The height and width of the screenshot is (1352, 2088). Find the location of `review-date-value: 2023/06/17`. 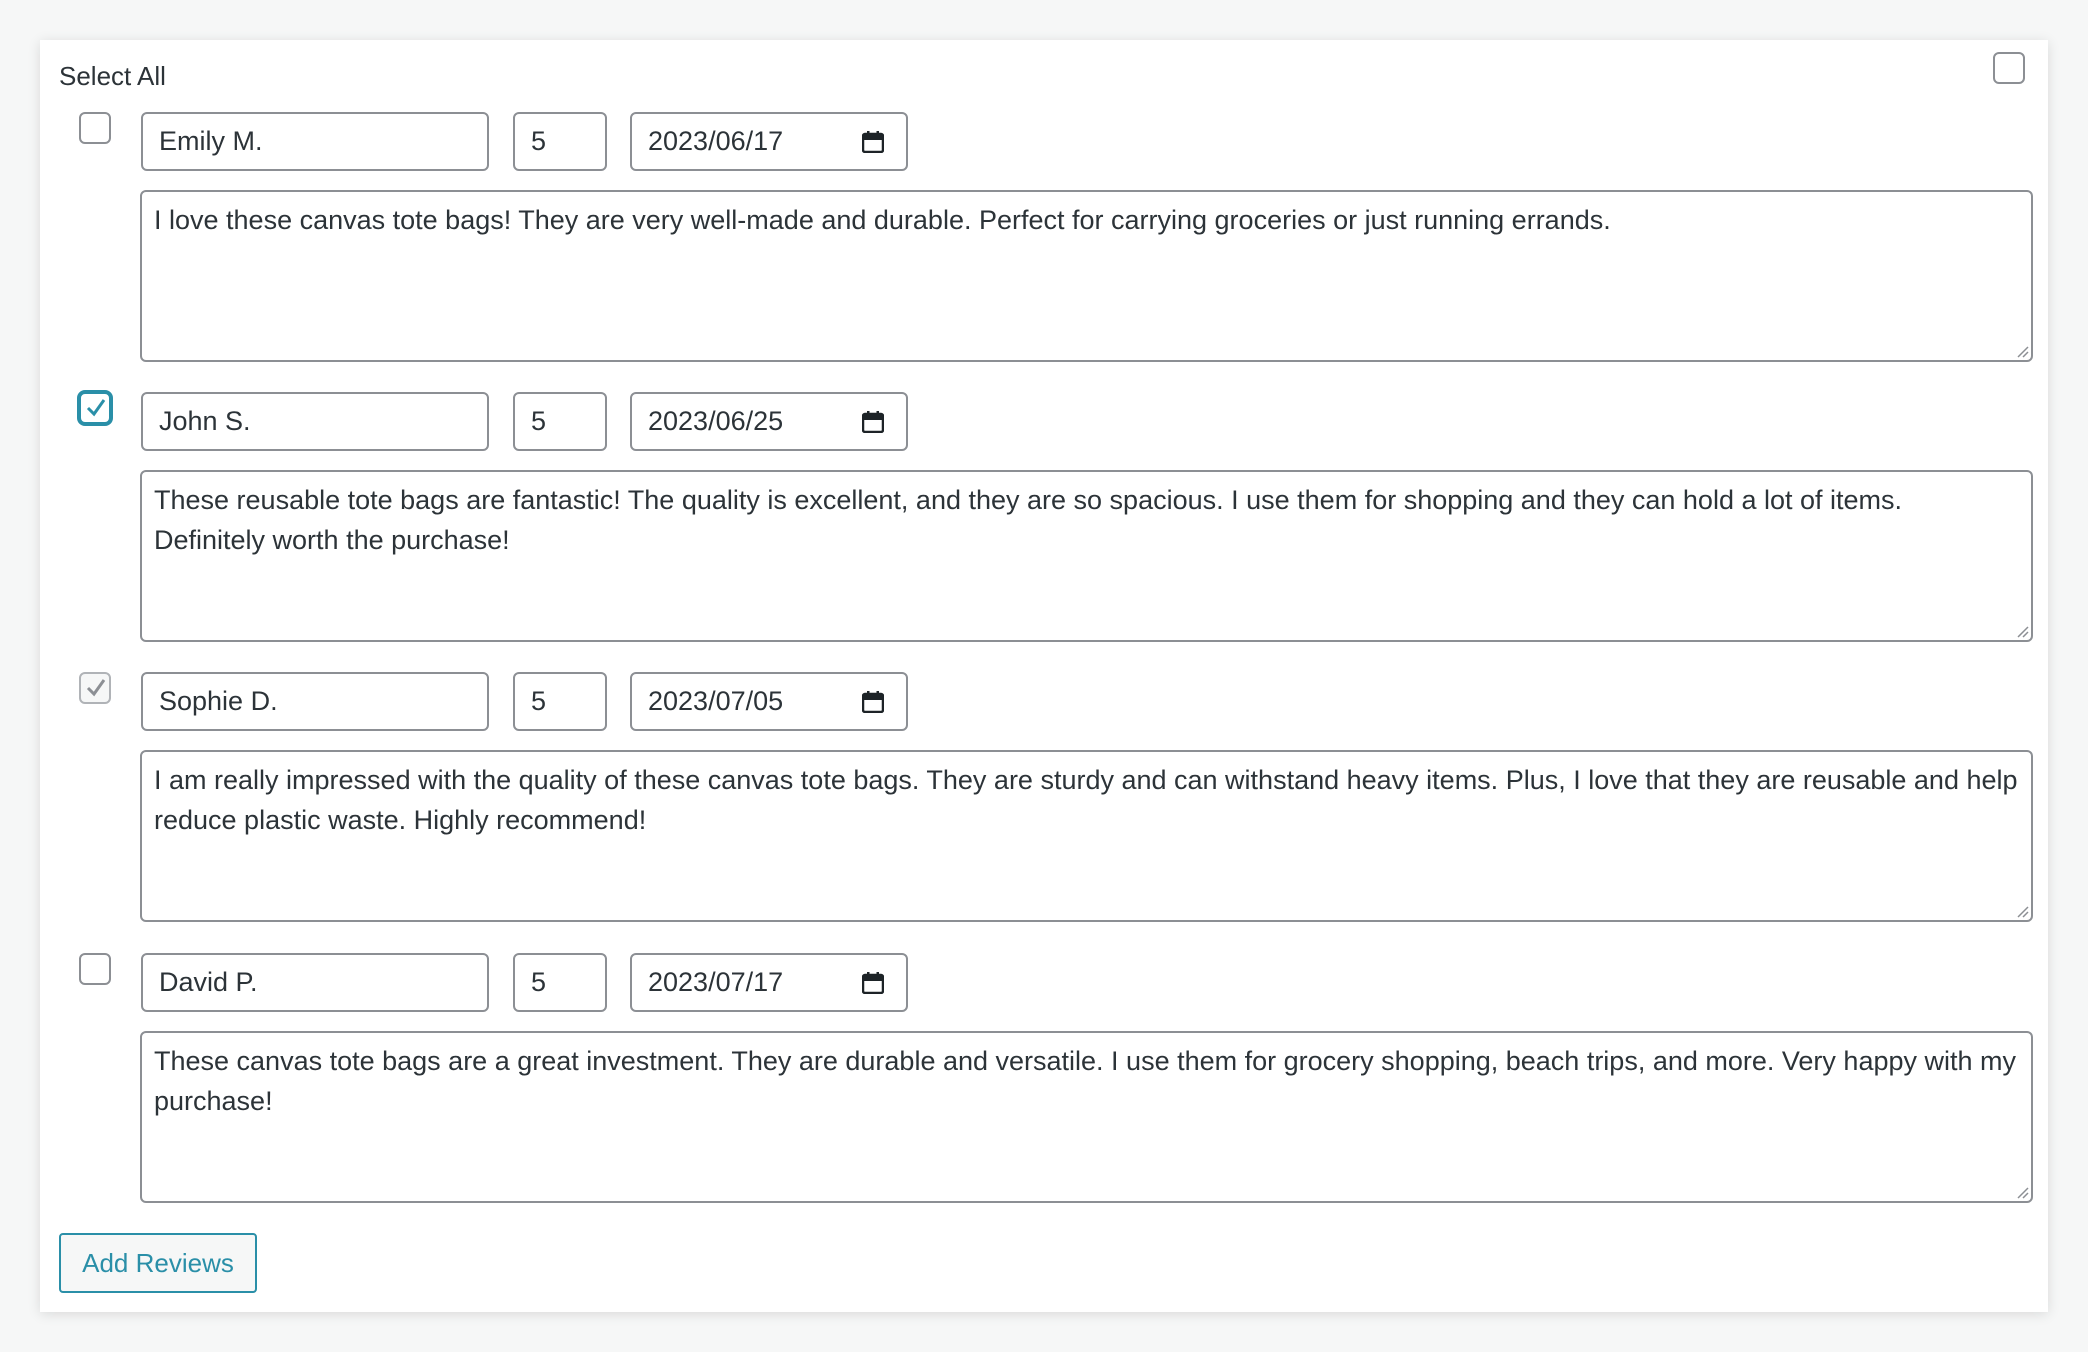

review-date-value: 2023/06/17 is located at coordinates (716, 141).